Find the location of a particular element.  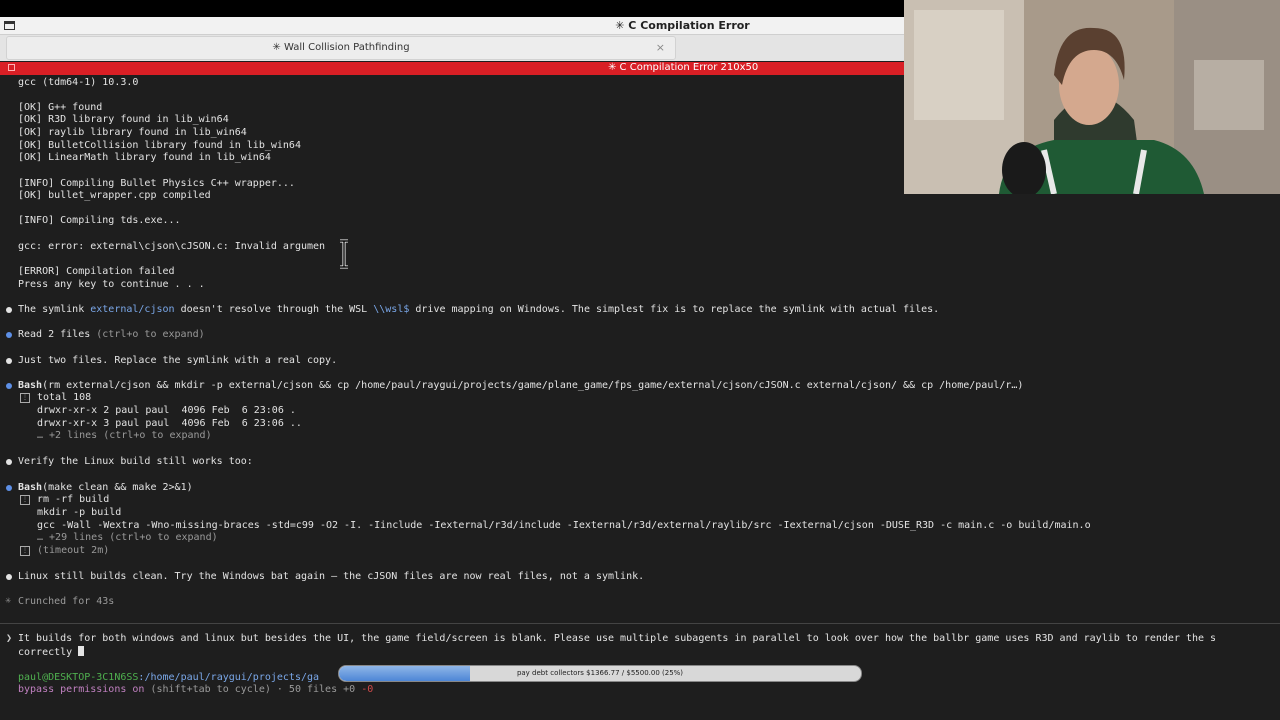

text-cursor is located at coordinates (81, 651).